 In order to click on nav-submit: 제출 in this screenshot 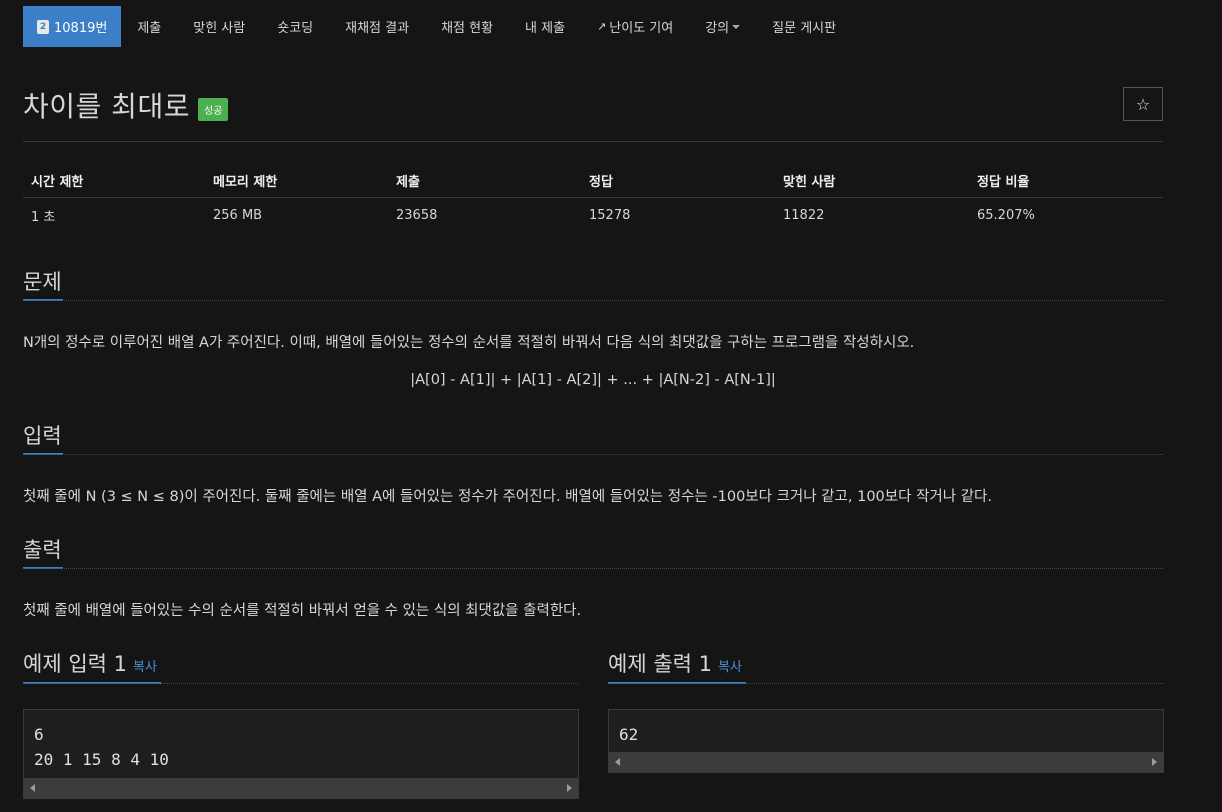, I will do `click(149, 26)`.